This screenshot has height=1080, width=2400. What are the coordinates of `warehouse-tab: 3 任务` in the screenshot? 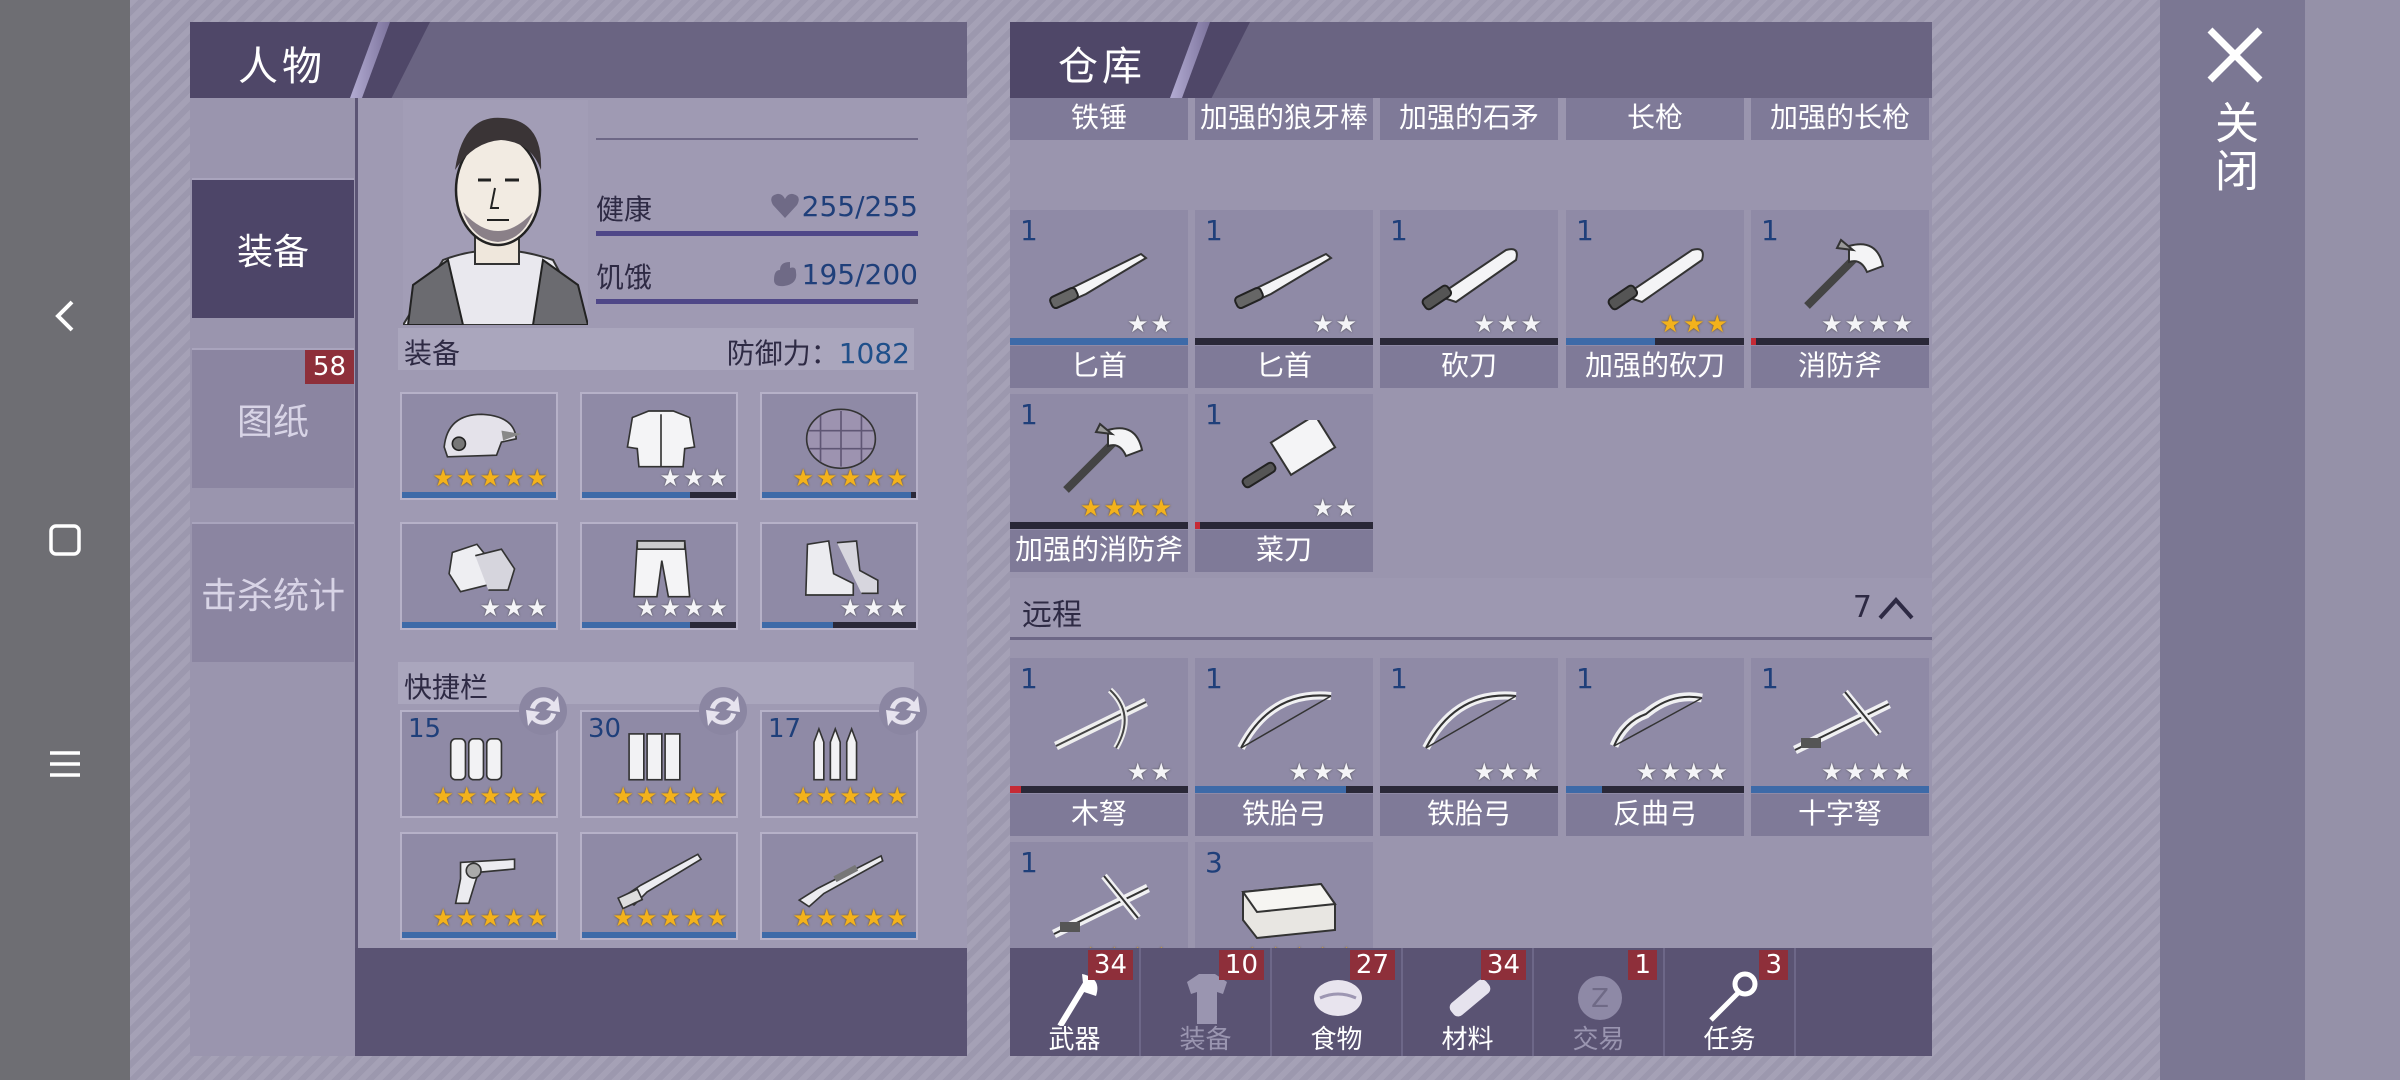 It's located at (1730, 1002).